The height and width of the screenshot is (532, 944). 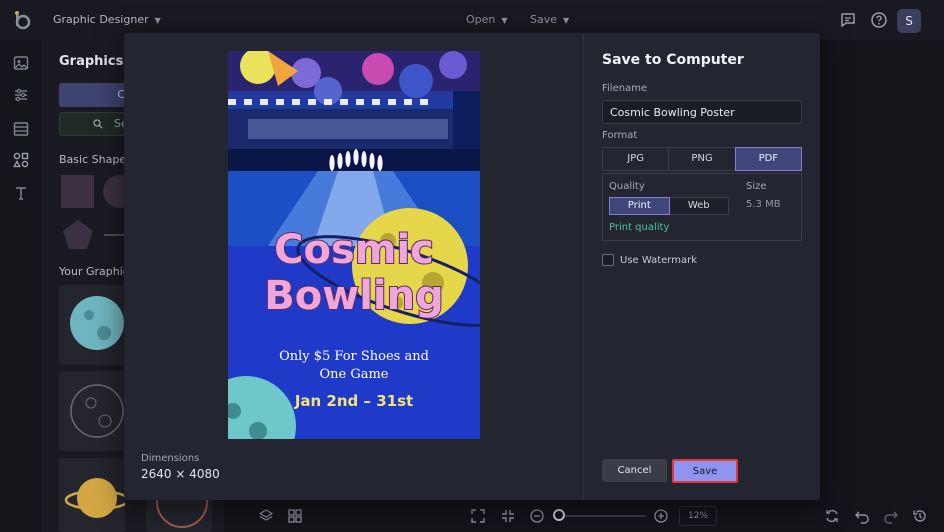 I want to click on image-icon, so click(x=21, y=63).